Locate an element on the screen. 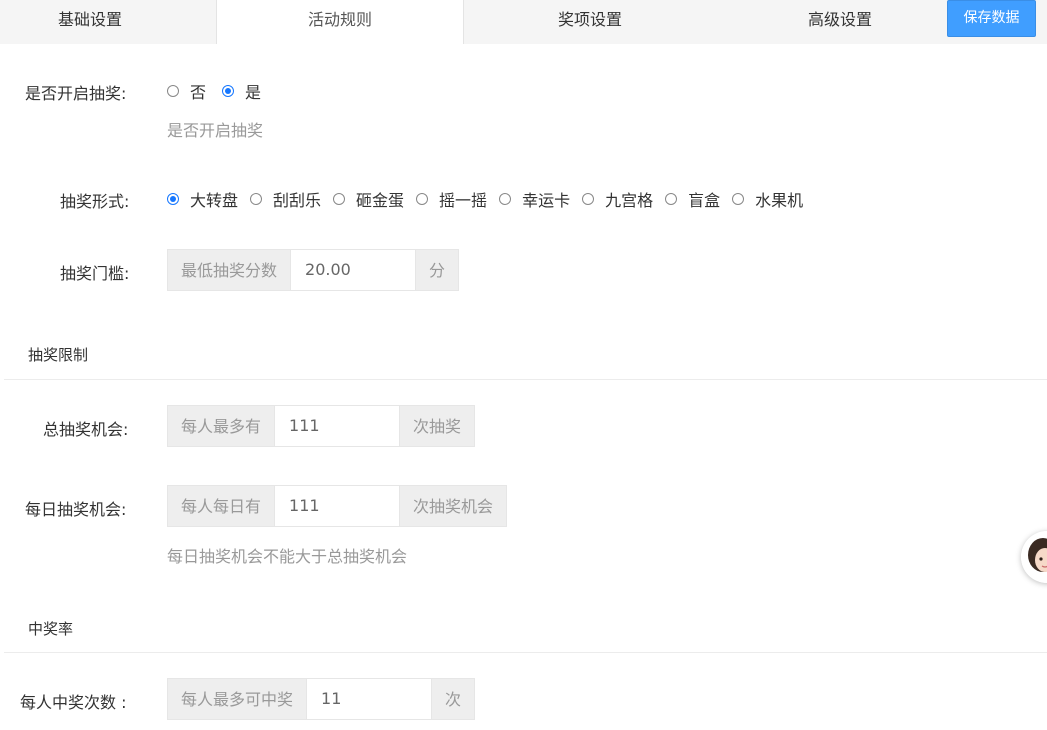 Image resolution: width=1047 pixels, height=730 pixels. support-avatar-icon is located at coordinates (1034, 557).